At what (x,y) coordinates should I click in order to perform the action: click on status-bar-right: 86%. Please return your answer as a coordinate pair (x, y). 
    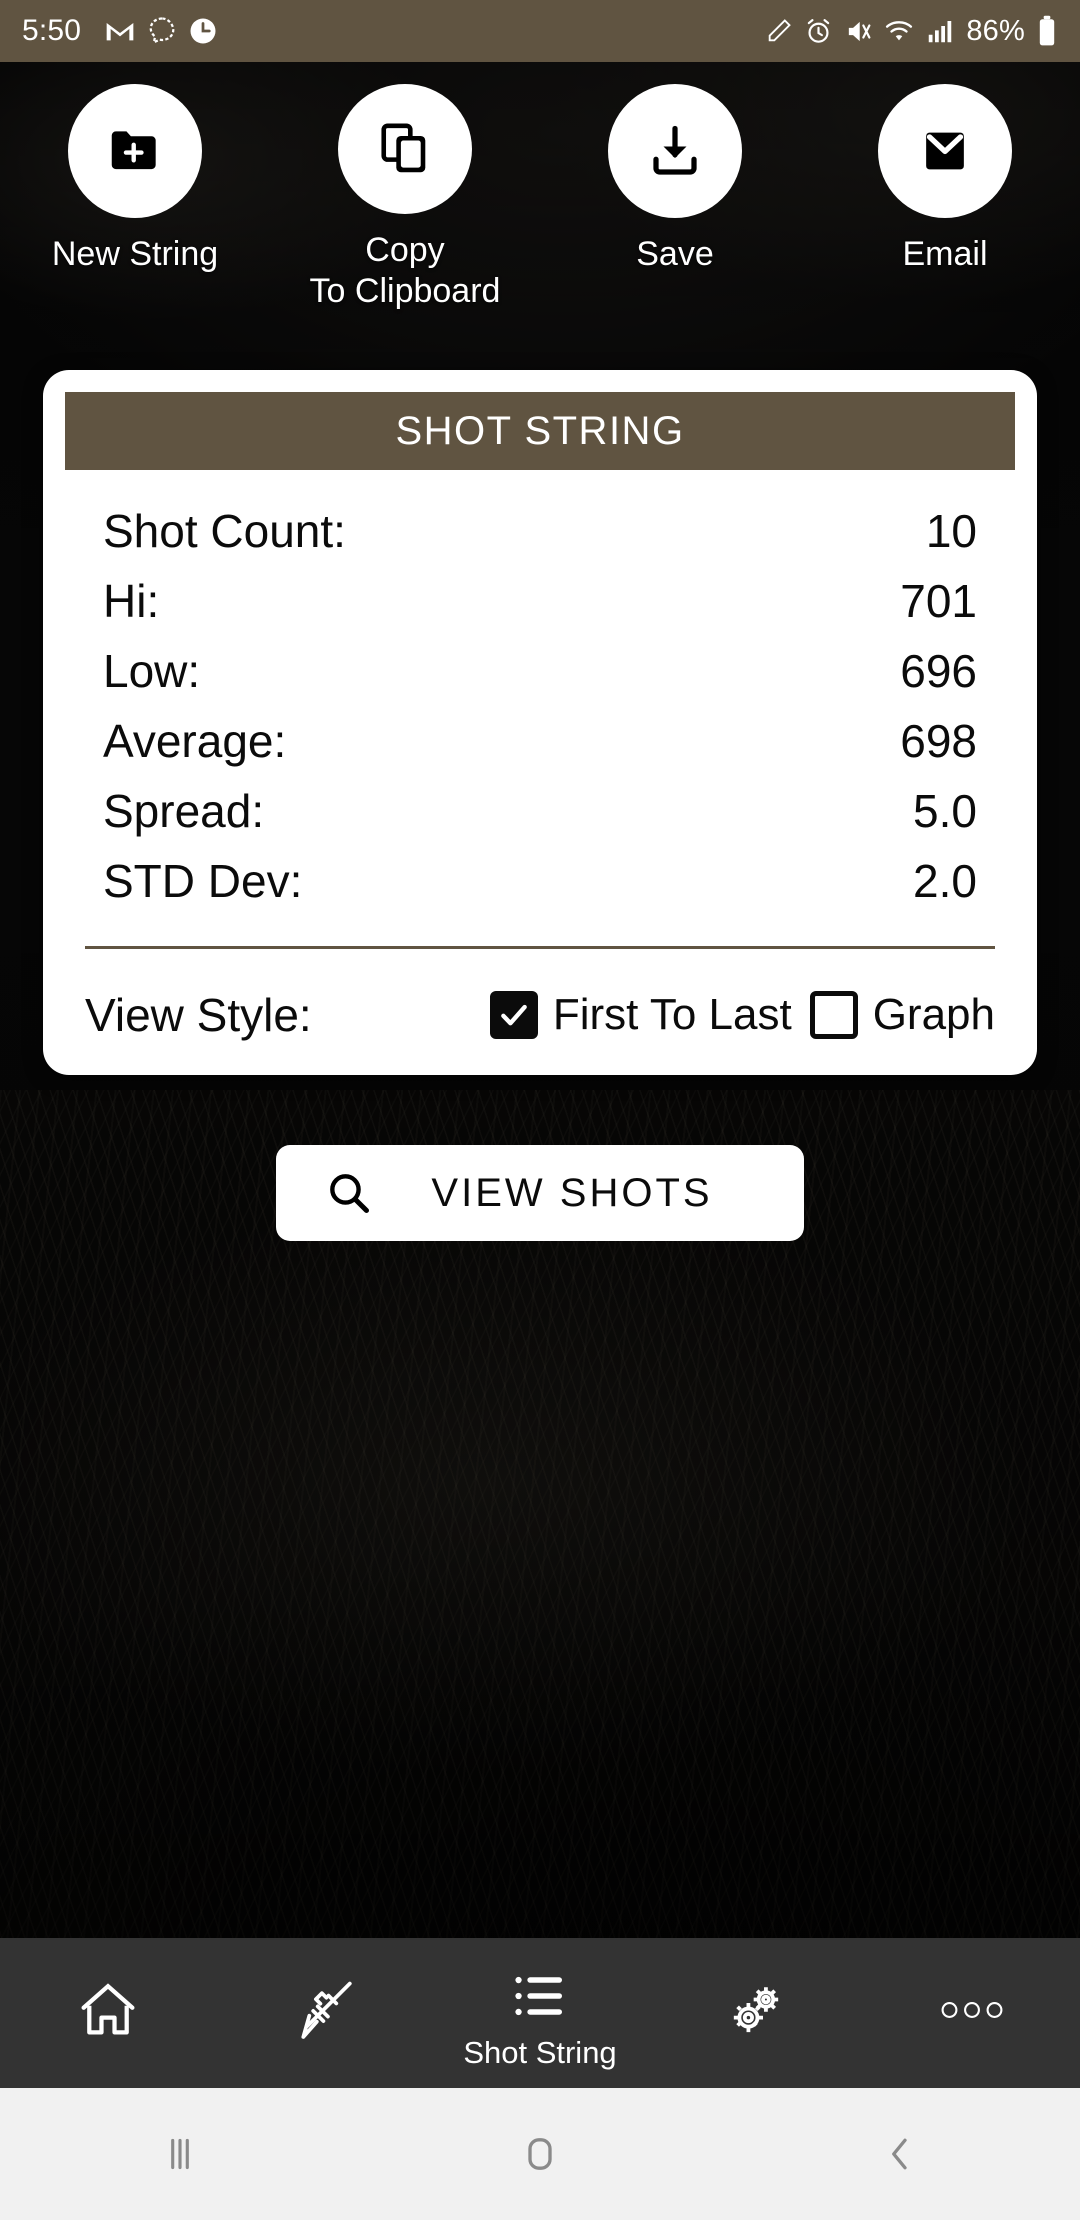
    Looking at the image, I should click on (911, 31).